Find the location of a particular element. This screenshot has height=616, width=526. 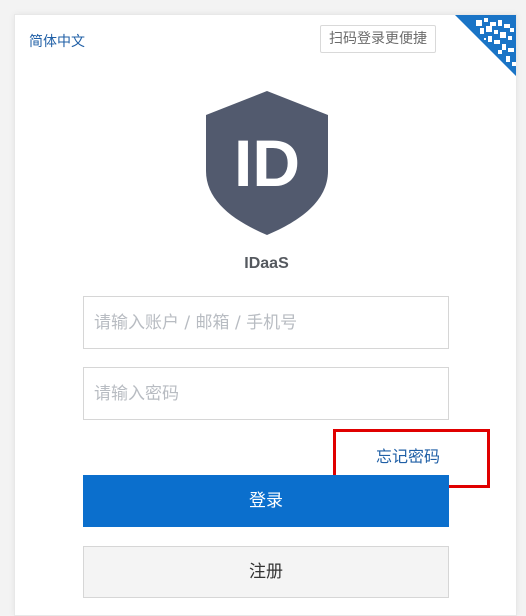

qr-login-tooltip: 扫码登录更便捷 is located at coordinates (378, 39).